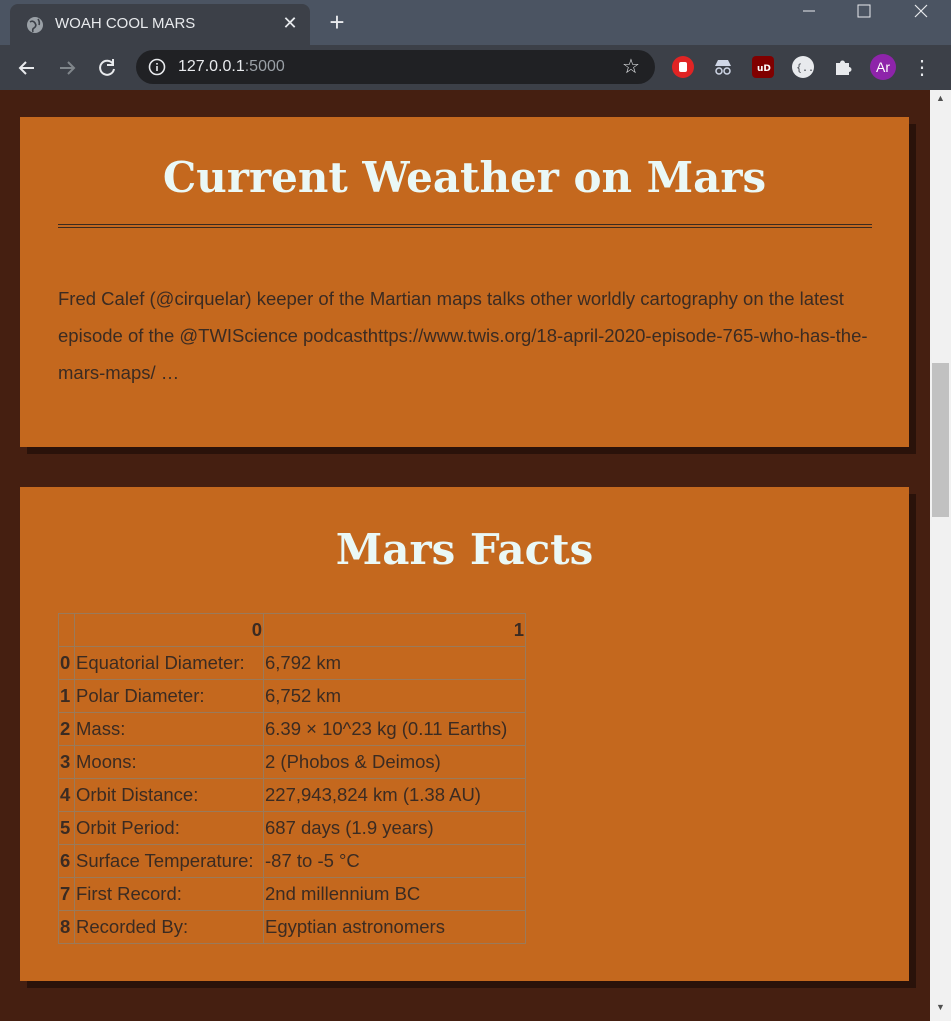 The image size is (951, 1021). I want to click on table-row: 1 Polar Diameter: 6,752 km, so click(292, 696).